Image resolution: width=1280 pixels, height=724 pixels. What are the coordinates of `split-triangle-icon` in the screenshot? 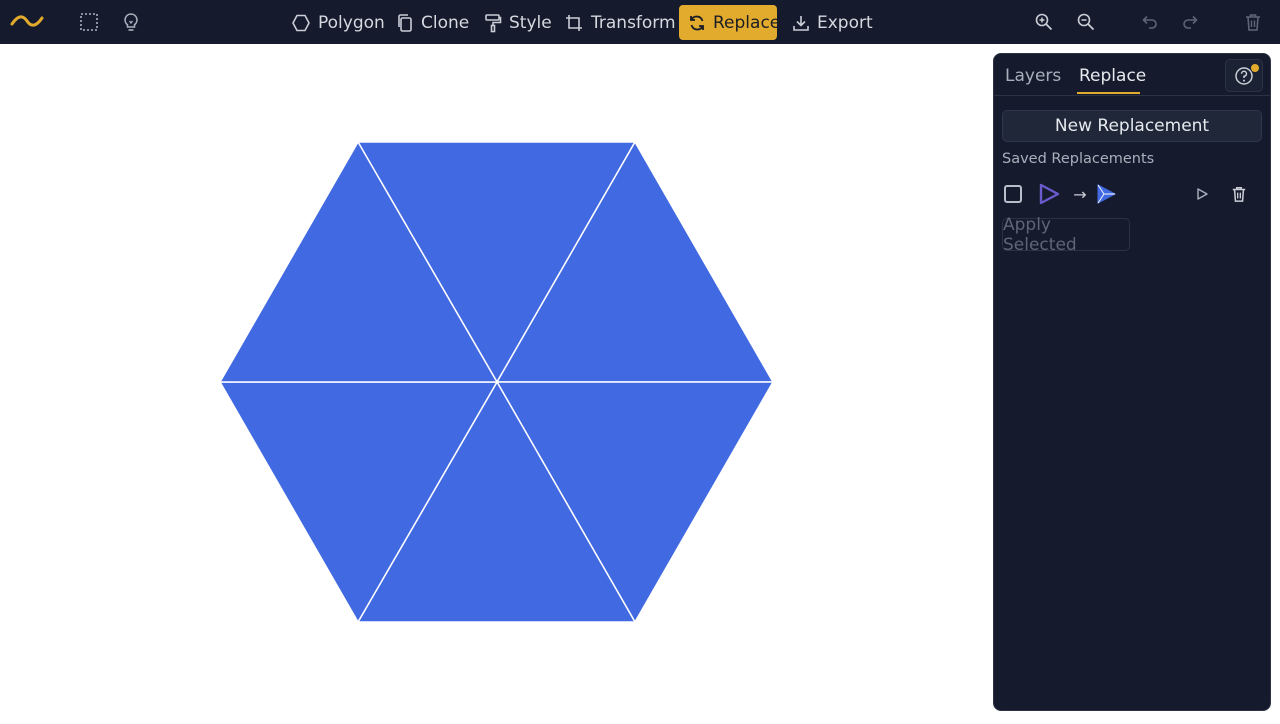 It's located at (1106, 194).